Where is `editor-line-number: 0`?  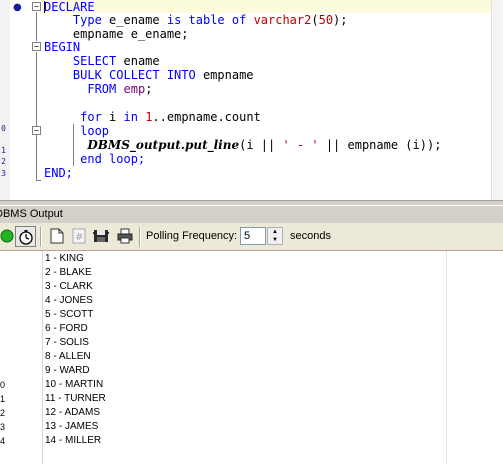
editor-line-number: 0 is located at coordinates (3, 128).